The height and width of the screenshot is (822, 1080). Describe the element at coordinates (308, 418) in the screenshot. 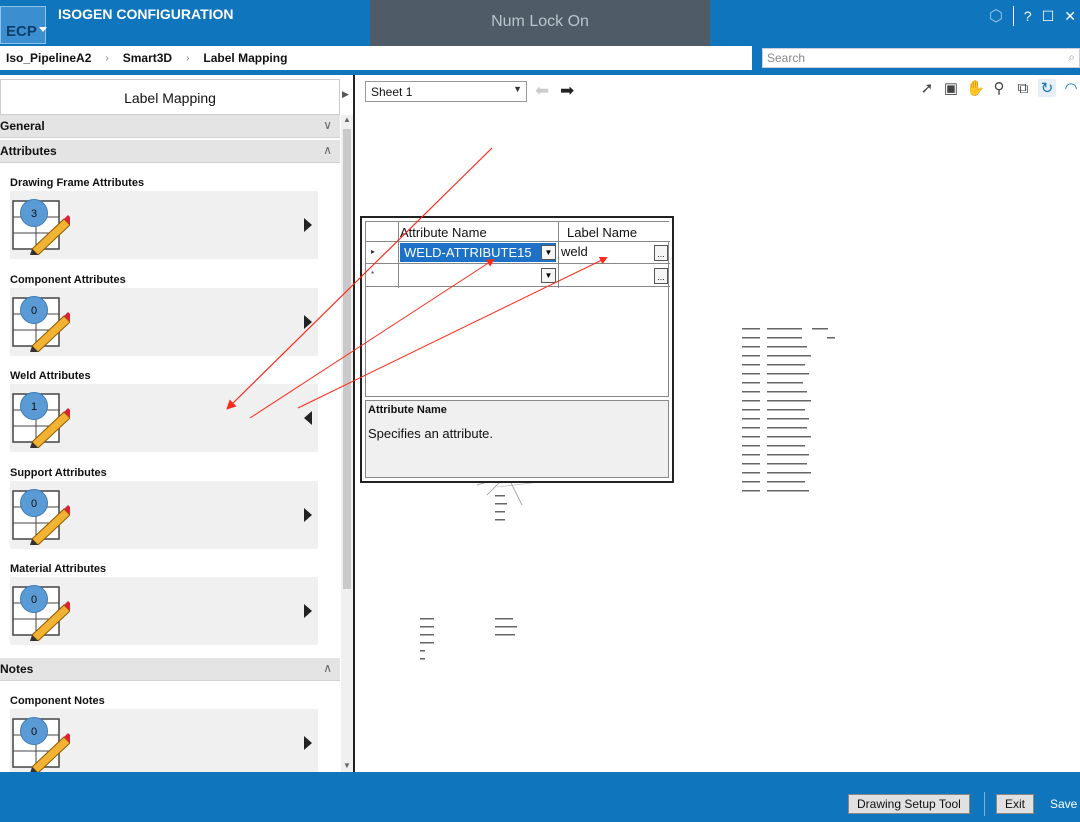

I see `collapse-arrow-icon` at that location.